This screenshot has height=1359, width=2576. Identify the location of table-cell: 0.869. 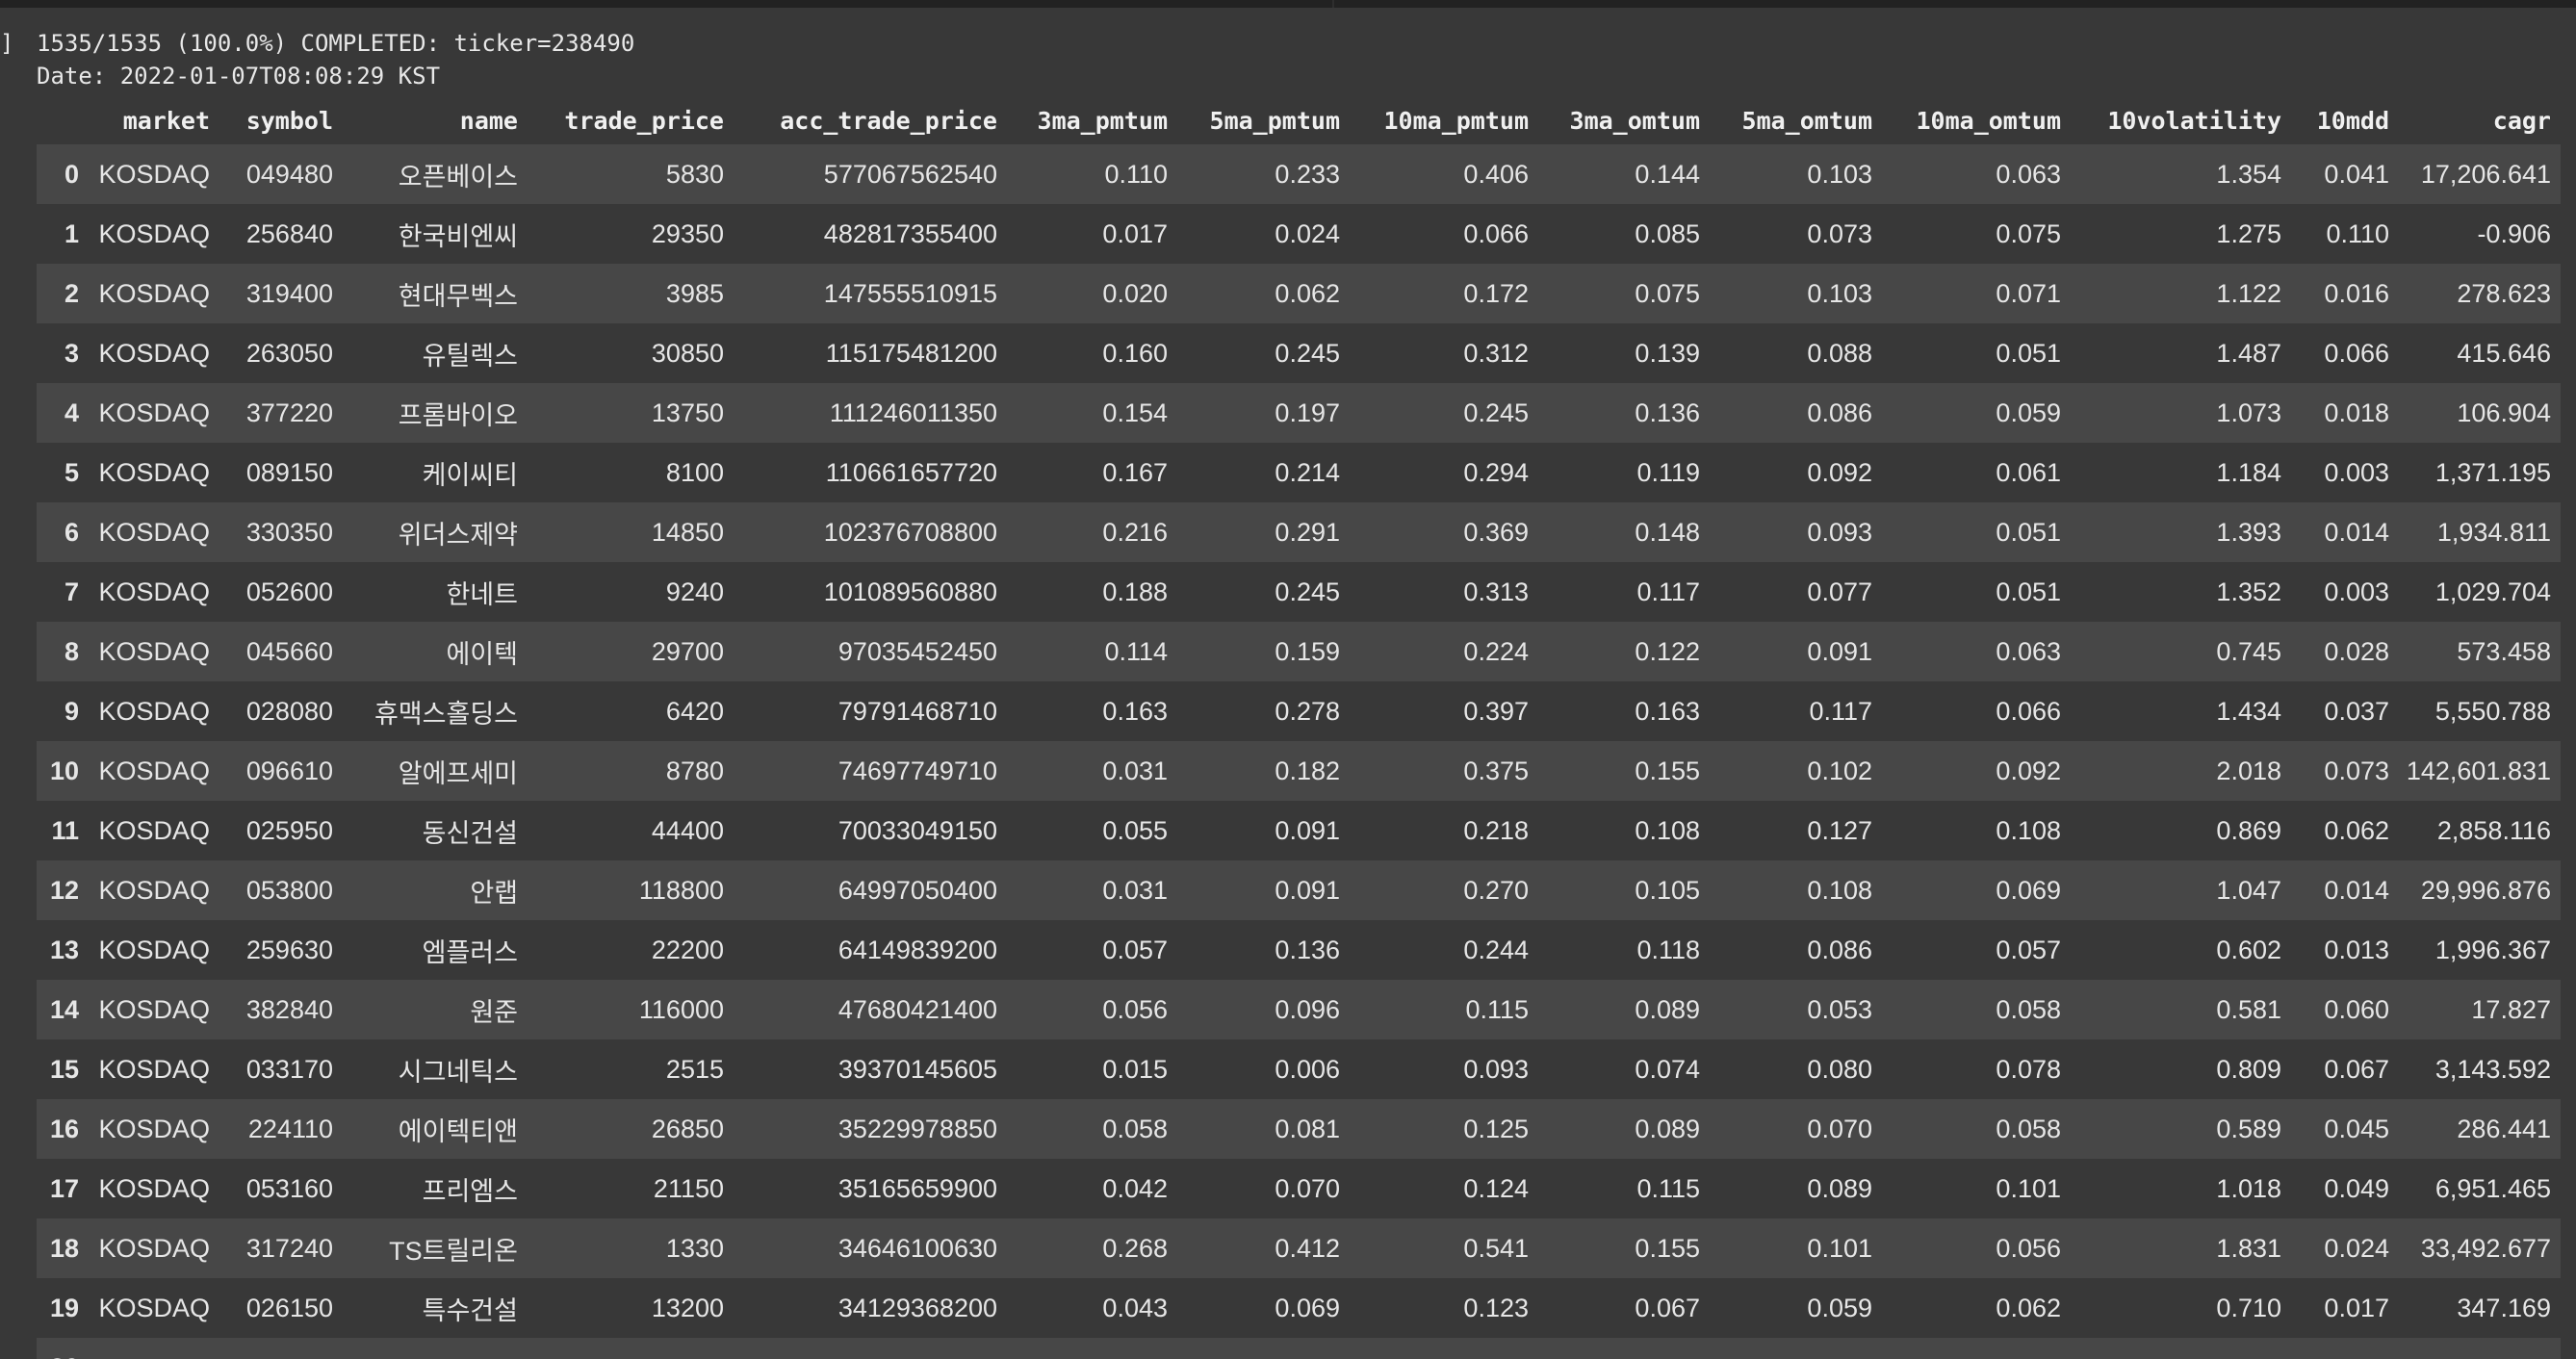
(2249, 830).